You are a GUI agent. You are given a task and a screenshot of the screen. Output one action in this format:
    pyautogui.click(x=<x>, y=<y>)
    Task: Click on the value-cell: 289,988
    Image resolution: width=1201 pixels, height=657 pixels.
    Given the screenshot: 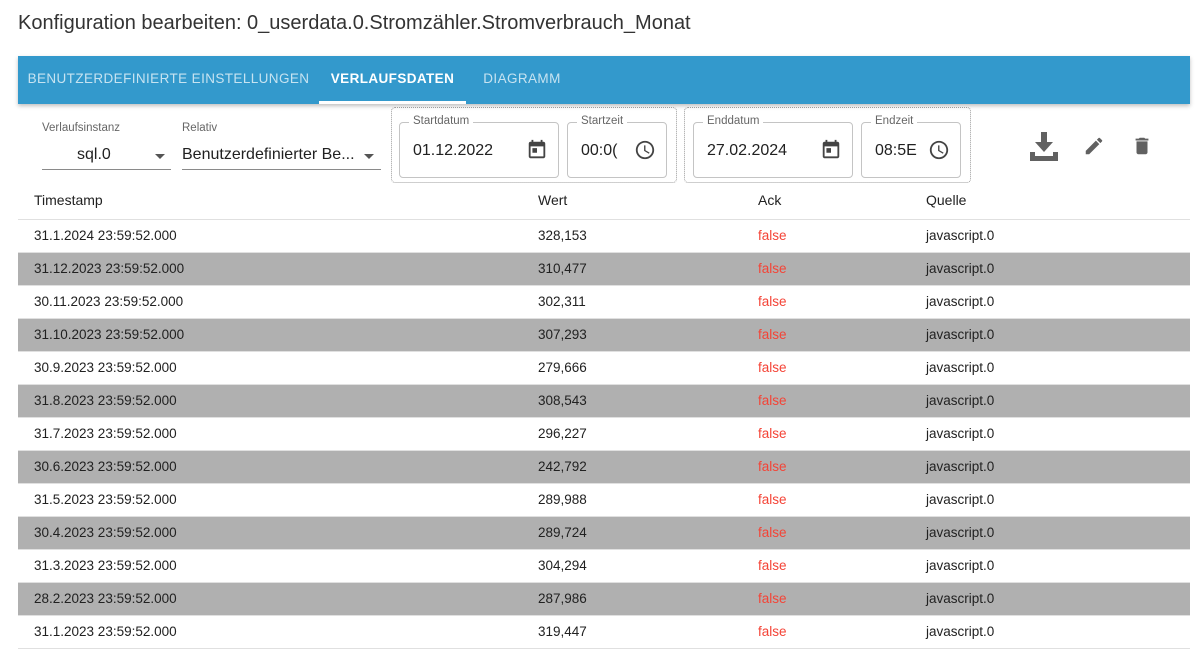 What is the action you would take?
    pyautogui.click(x=562, y=499)
    